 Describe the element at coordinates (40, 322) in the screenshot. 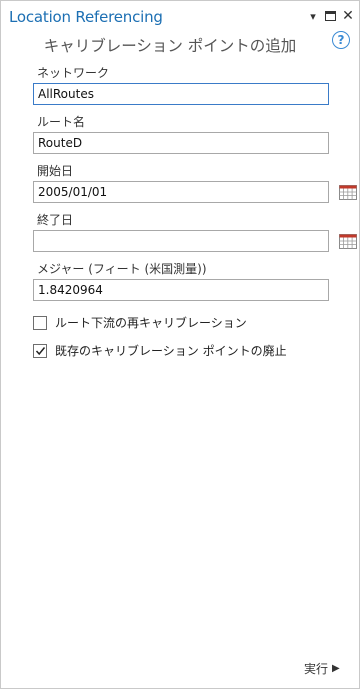

I see `checkbox-unchecked-icon` at that location.